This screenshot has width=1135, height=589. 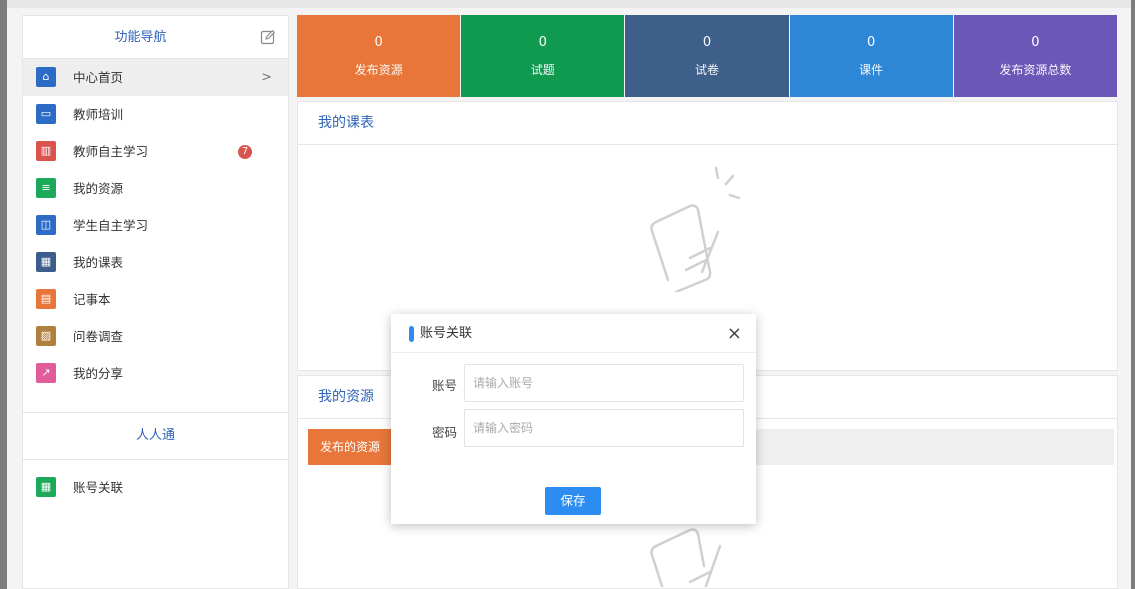 What do you see at coordinates (573, 501) in the screenshot?
I see `save-button: 保存` at bounding box center [573, 501].